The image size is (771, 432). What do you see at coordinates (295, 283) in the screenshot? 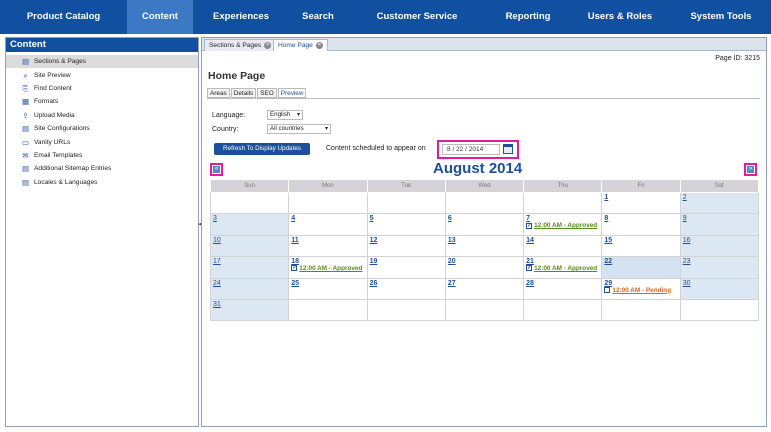
I see `day-number-link: 25` at bounding box center [295, 283].